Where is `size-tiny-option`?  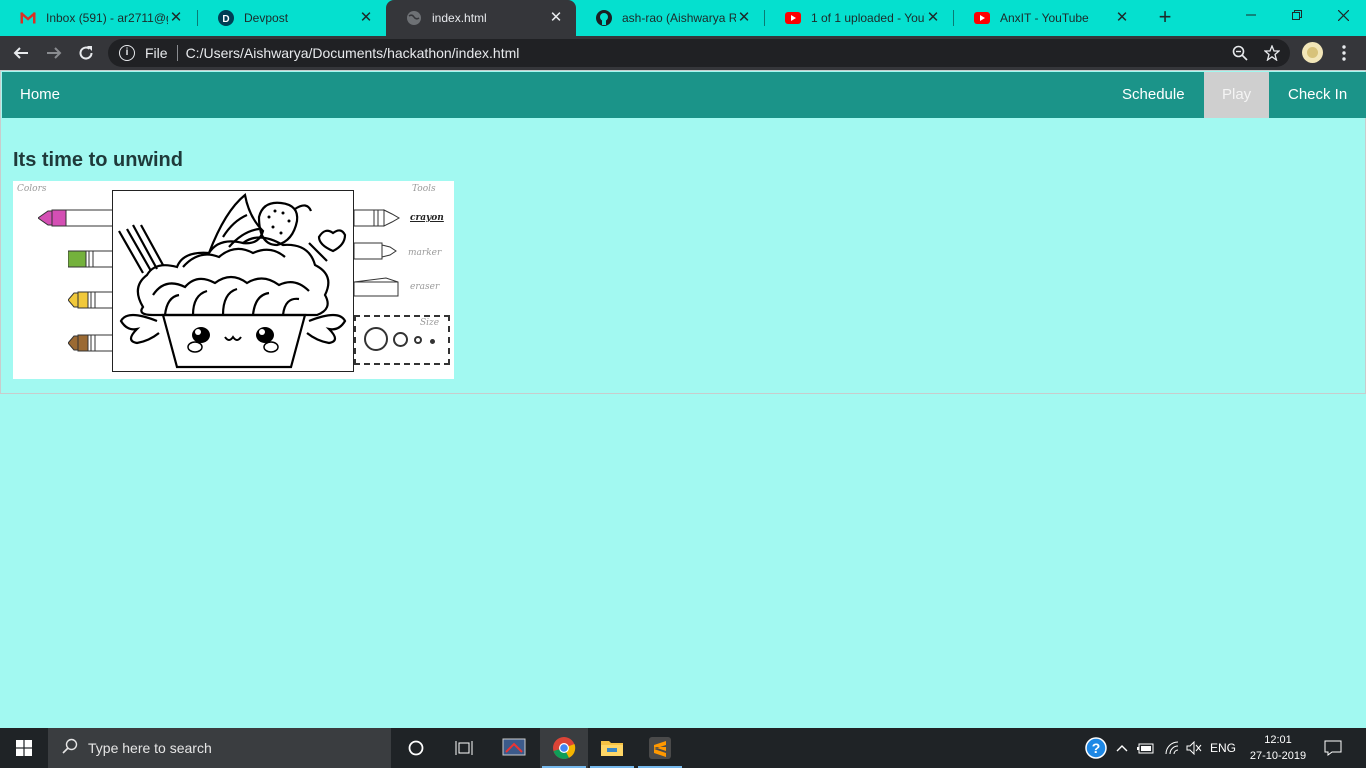
size-tiny-option is located at coordinates (432, 341).